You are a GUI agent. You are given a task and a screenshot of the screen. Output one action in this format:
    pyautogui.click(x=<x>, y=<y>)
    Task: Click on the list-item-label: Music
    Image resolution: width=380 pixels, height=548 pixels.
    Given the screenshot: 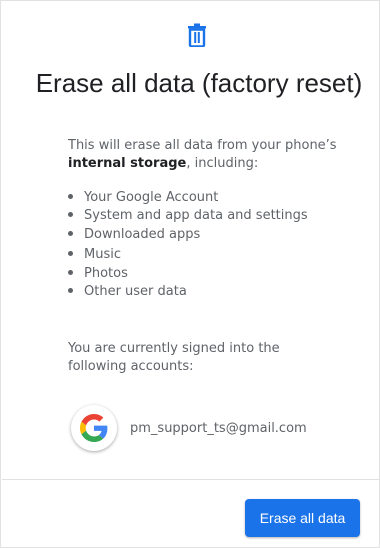 What is the action you would take?
    pyautogui.click(x=102, y=255)
    